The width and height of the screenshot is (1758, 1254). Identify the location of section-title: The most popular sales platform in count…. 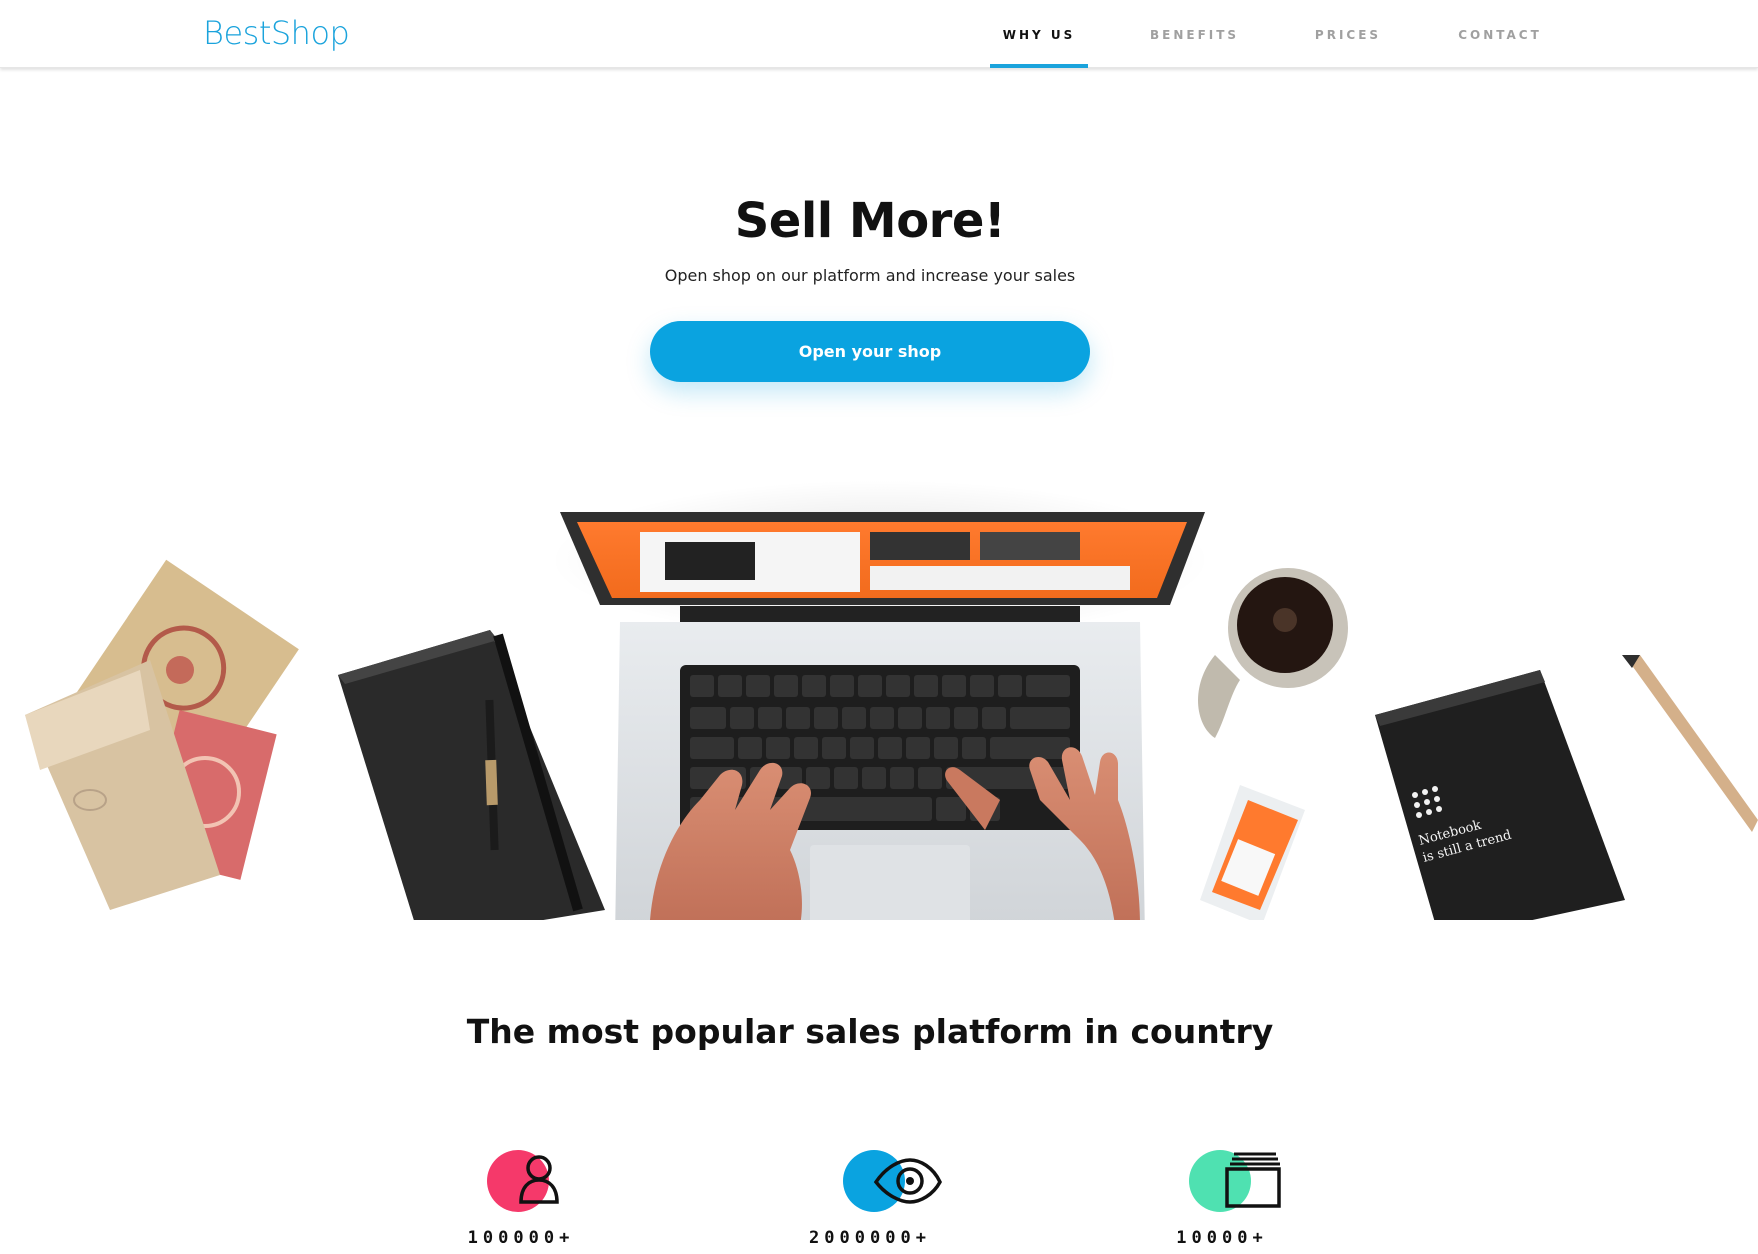
(870, 1031).